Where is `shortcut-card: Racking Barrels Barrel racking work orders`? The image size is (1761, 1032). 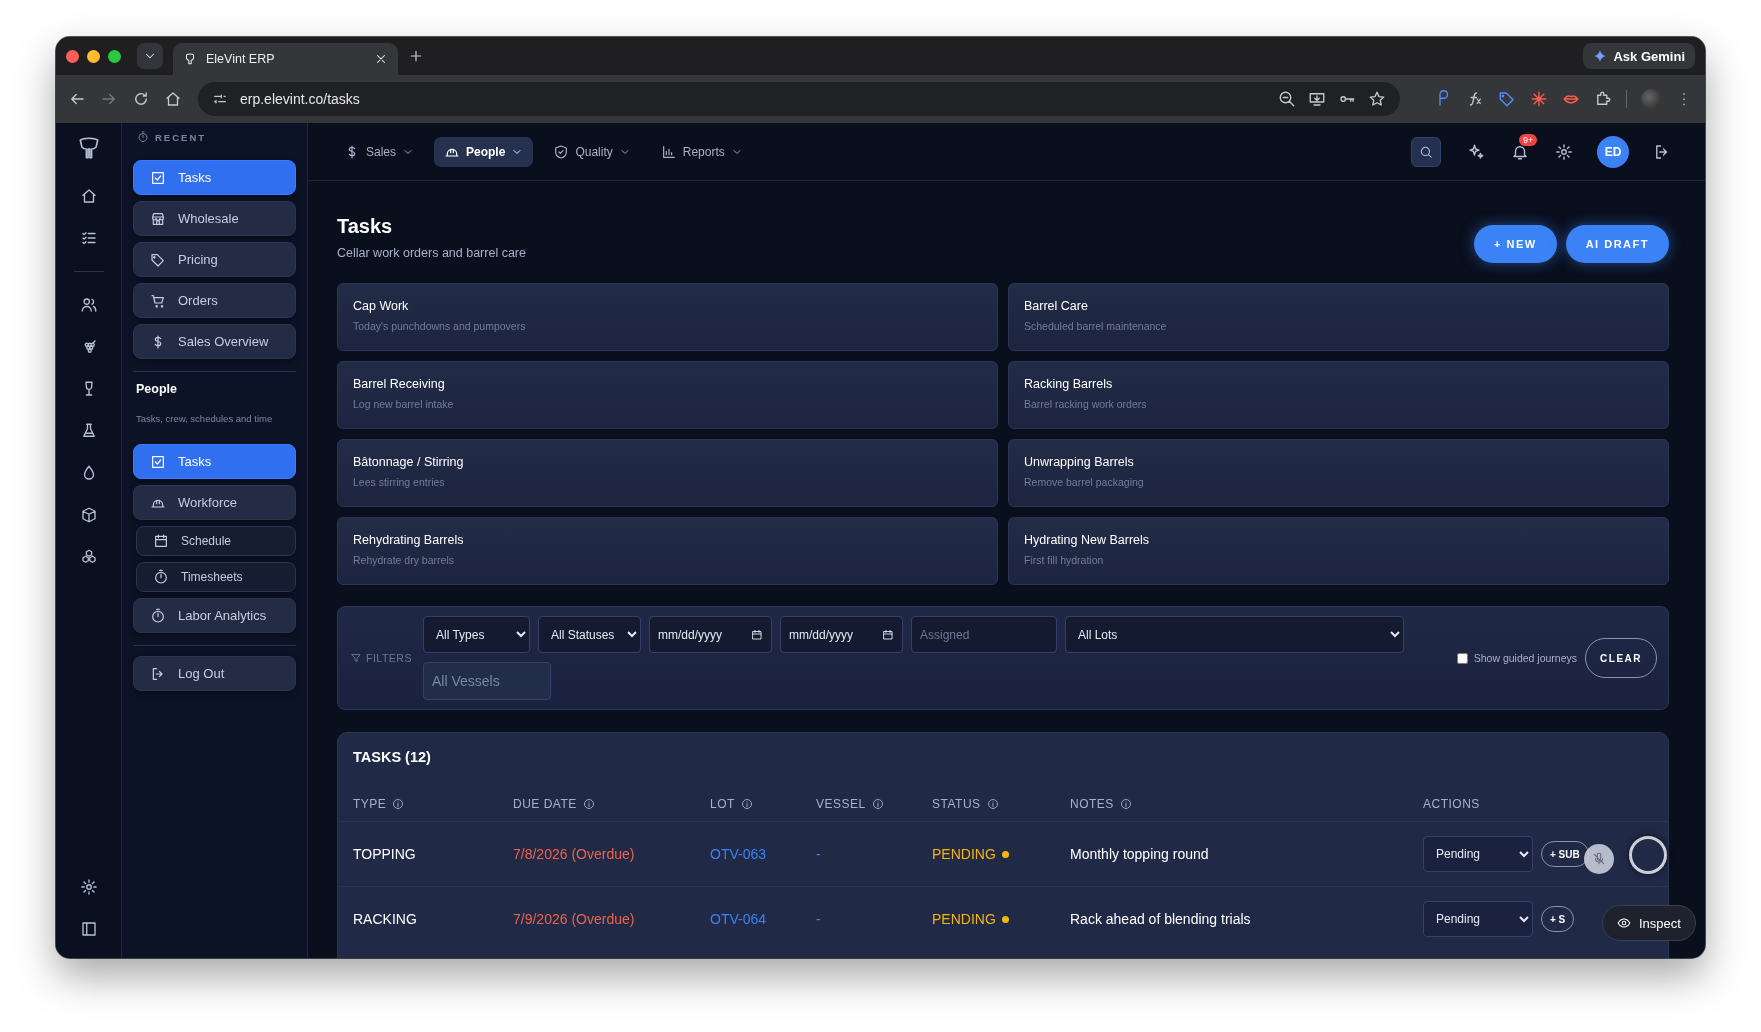
shortcut-card: Racking Barrels Barrel racking work orders is located at coordinates (1338, 395).